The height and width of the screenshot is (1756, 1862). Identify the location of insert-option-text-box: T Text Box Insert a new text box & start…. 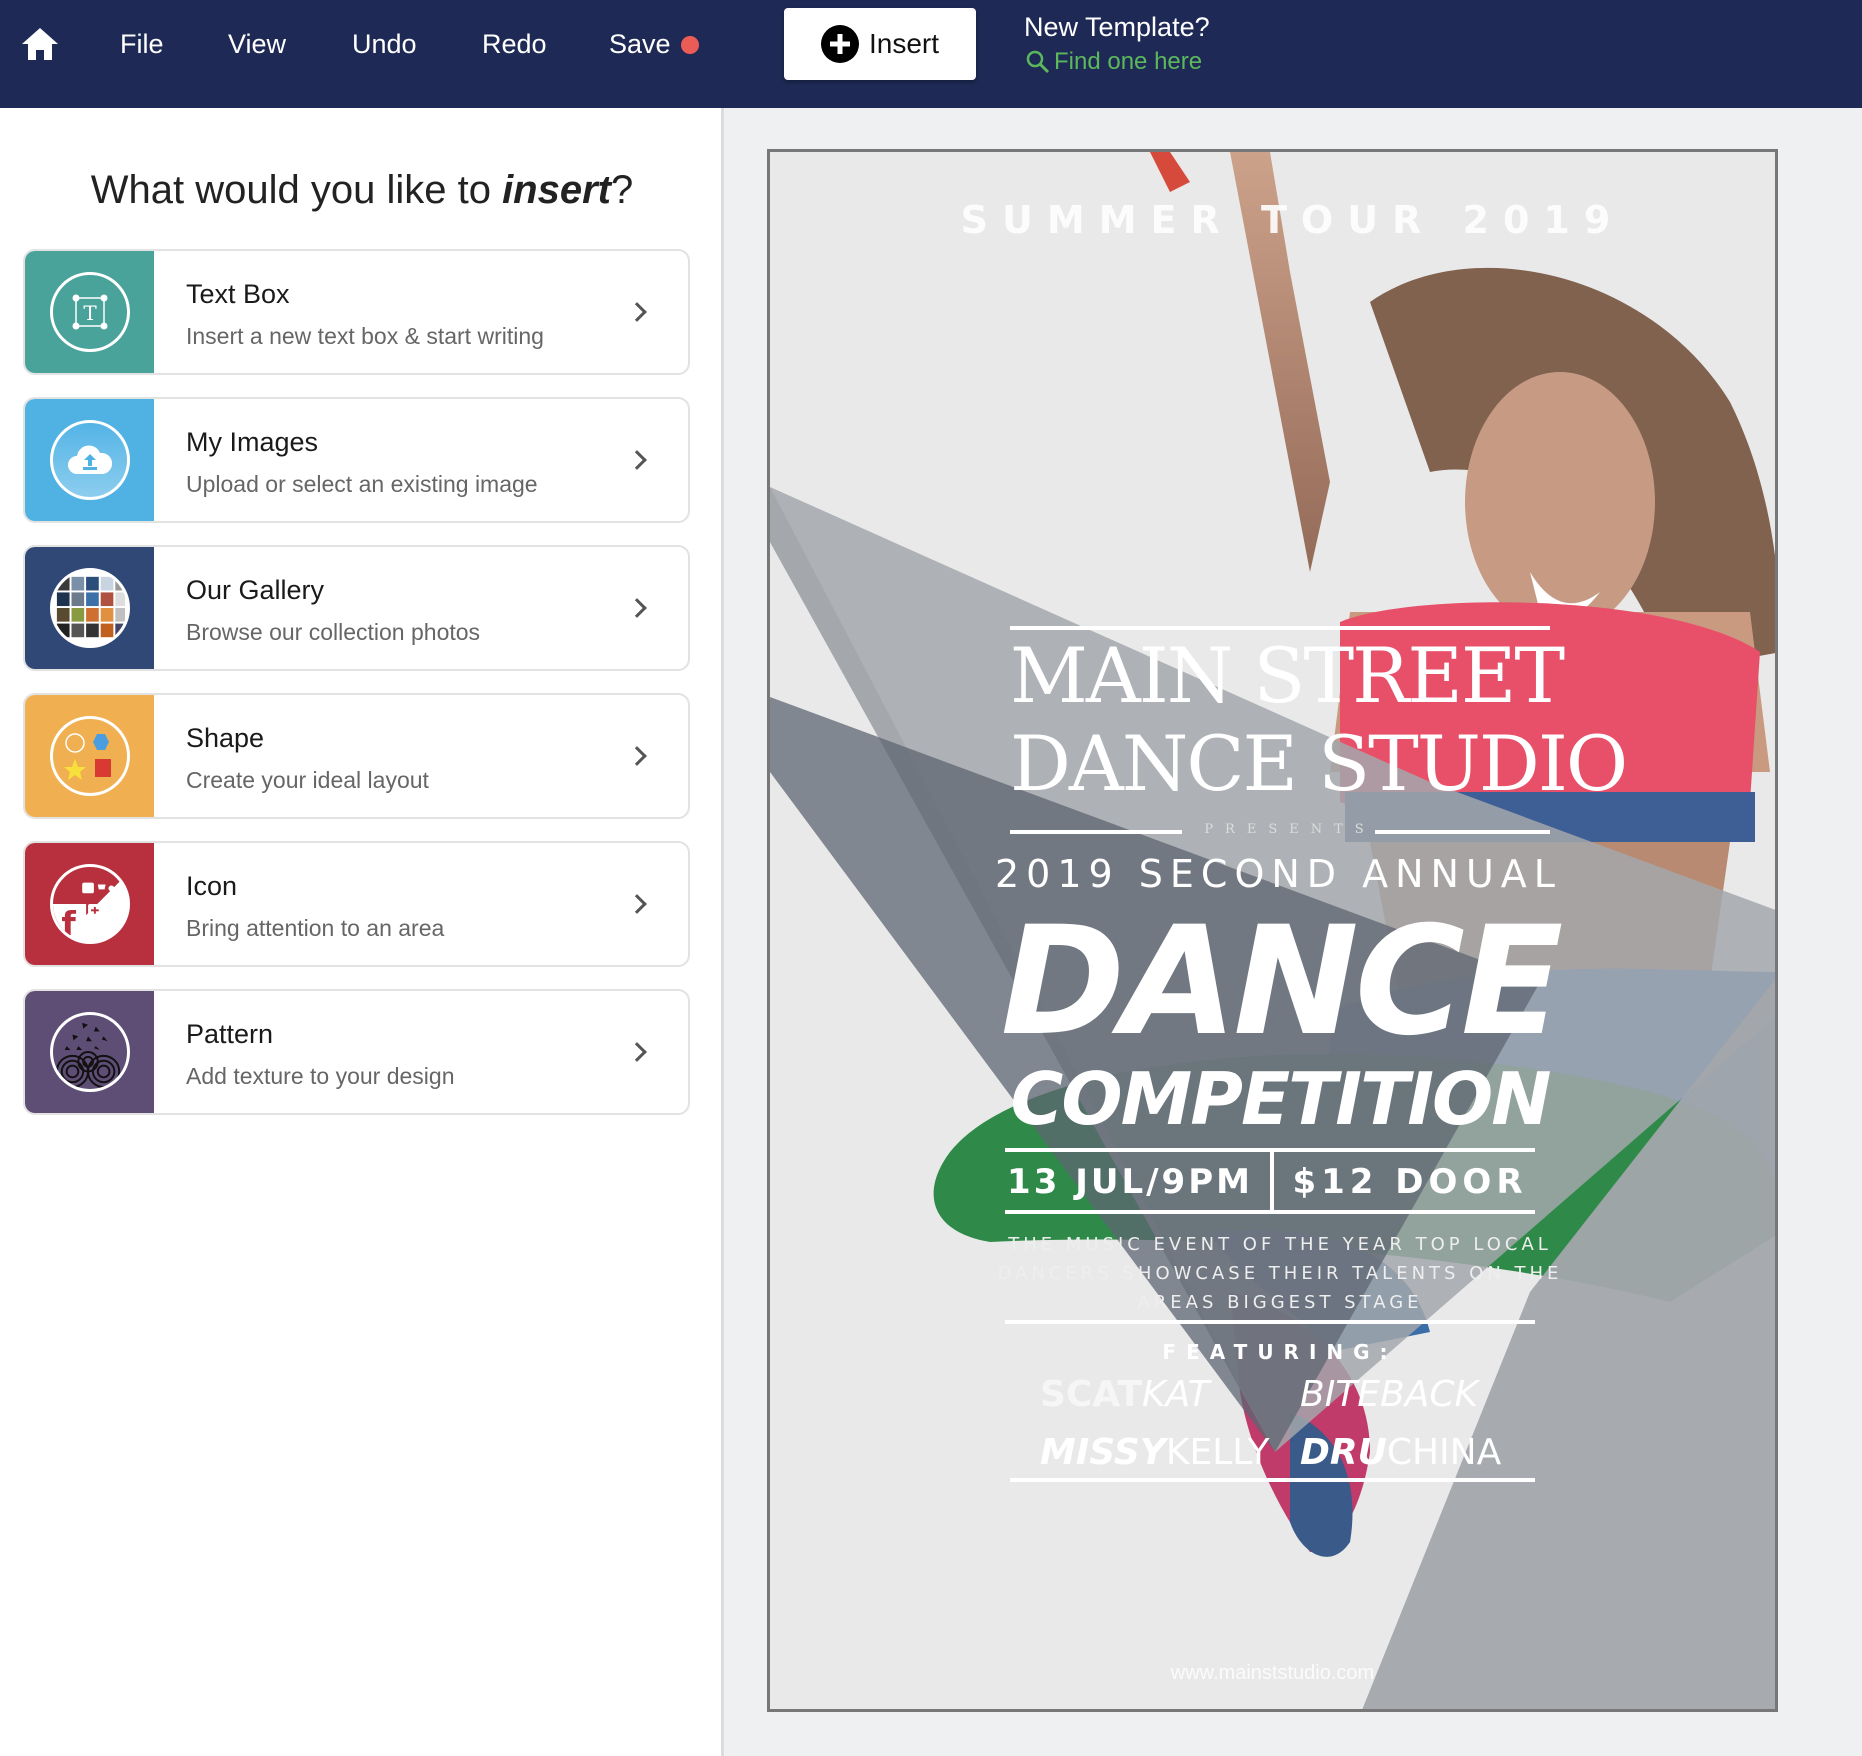
(356, 312).